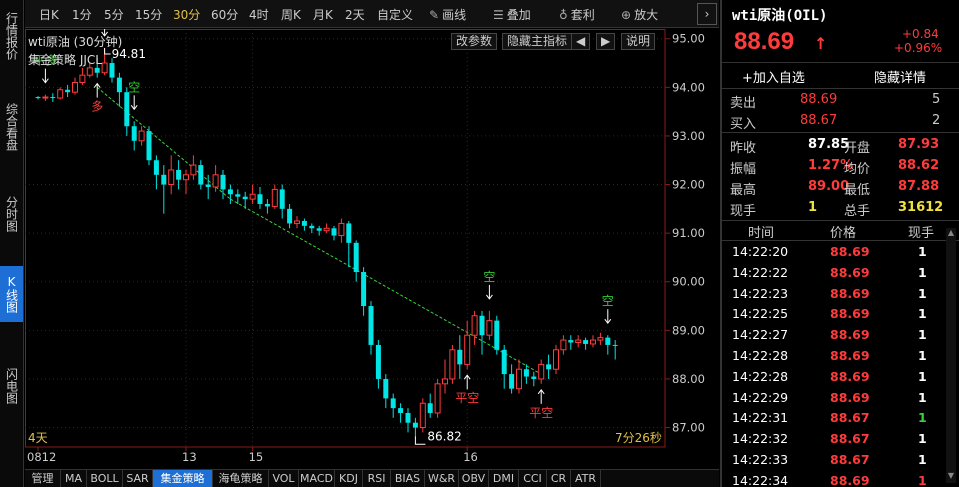 This screenshot has width=959, height=487. Describe the element at coordinates (11, 36) in the screenshot. I see `nav-tab-quotes: 行情报价` at that location.